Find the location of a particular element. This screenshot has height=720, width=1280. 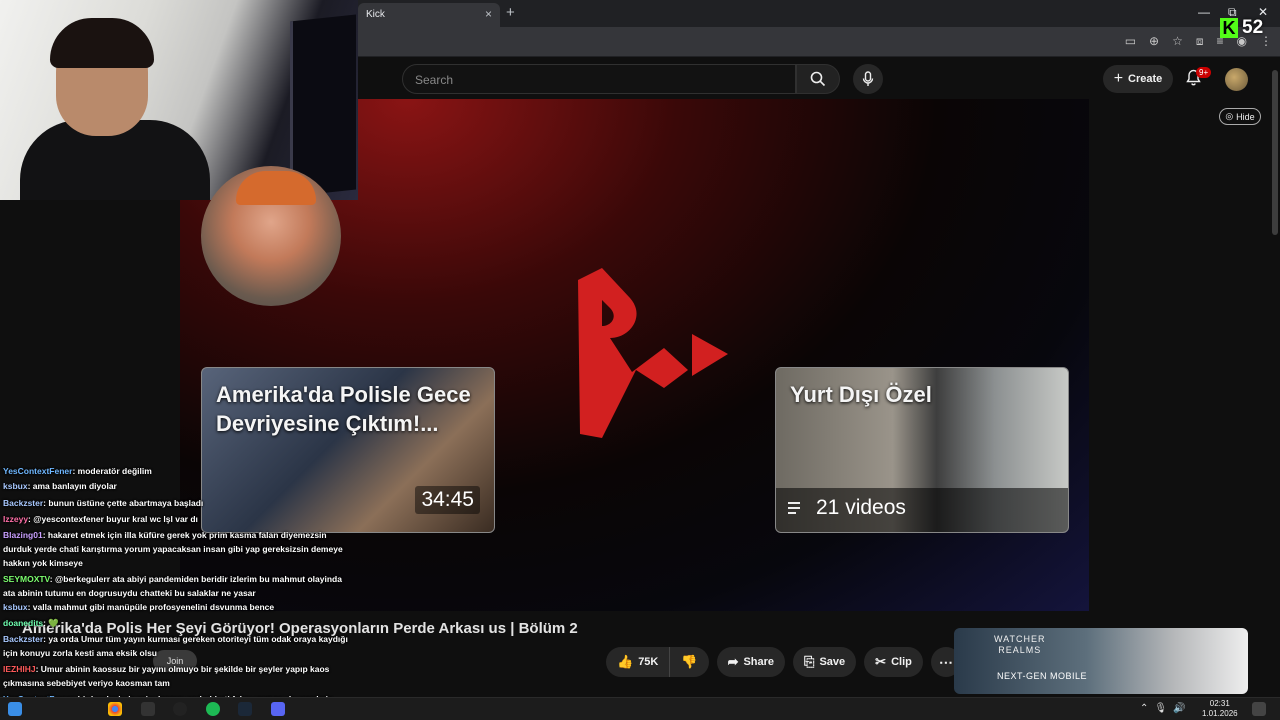

ad-text: NEXT-GEN MOBILE is located at coordinates (1042, 676).